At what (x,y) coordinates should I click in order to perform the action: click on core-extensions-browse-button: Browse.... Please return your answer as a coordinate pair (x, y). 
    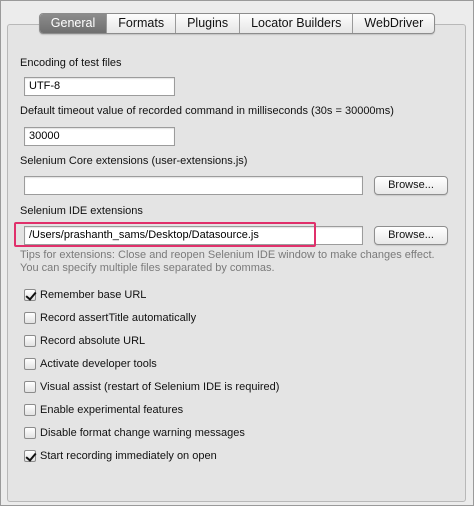
    Looking at the image, I should click on (411, 185).